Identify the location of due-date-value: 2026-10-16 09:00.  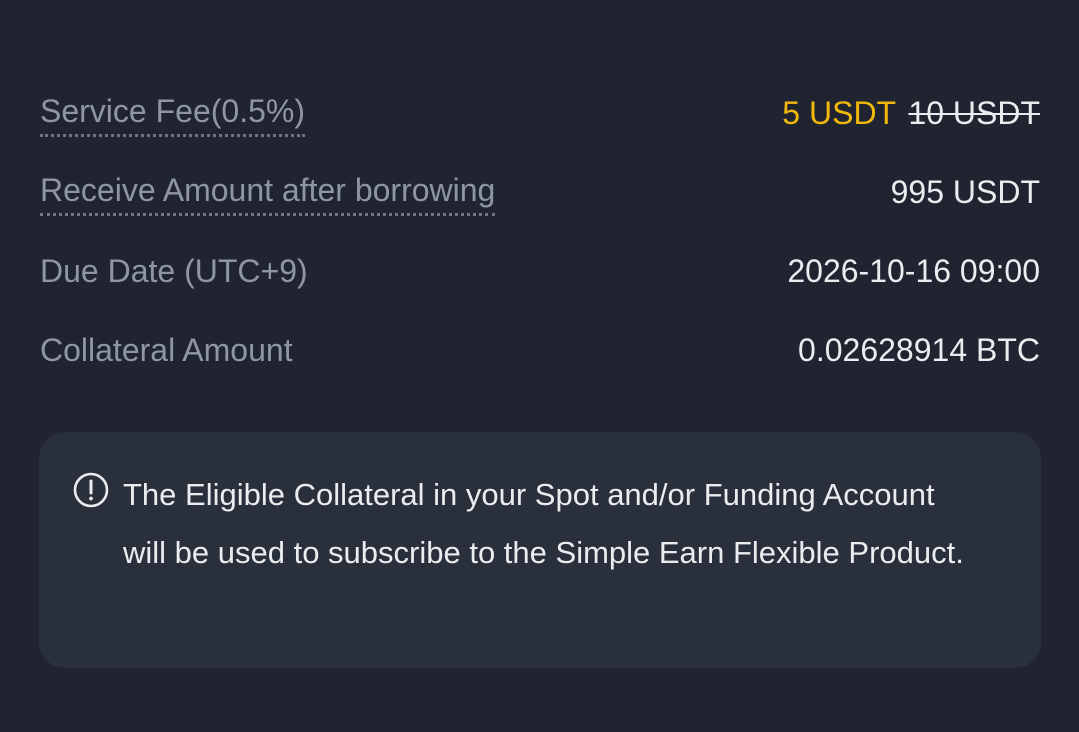
(913, 271).